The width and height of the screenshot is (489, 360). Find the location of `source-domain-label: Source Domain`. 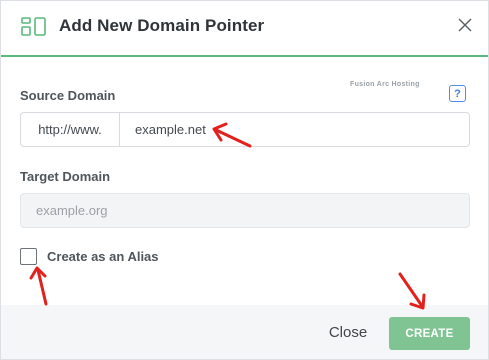

source-domain-label: Source Domain is located at coordinates (68, 95).